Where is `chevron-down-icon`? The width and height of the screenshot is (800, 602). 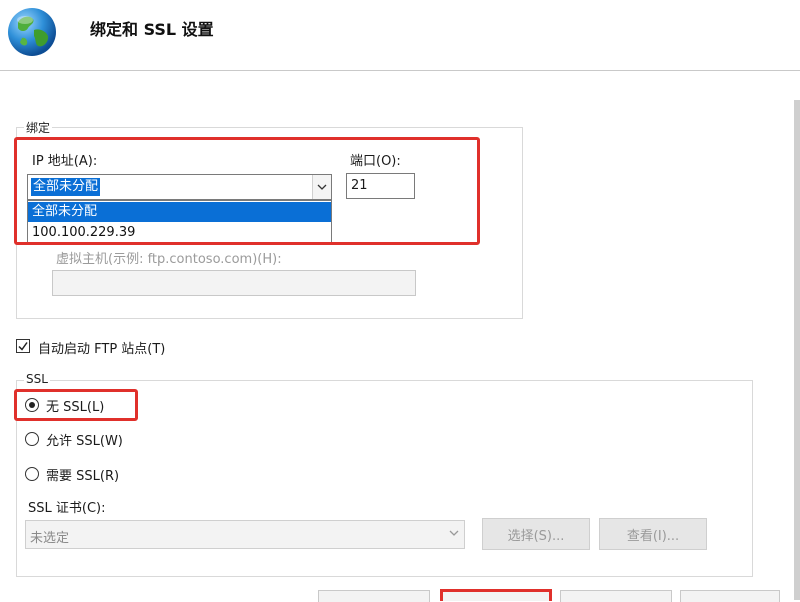
chevron-down-icon is located at coordinates (454, 535).